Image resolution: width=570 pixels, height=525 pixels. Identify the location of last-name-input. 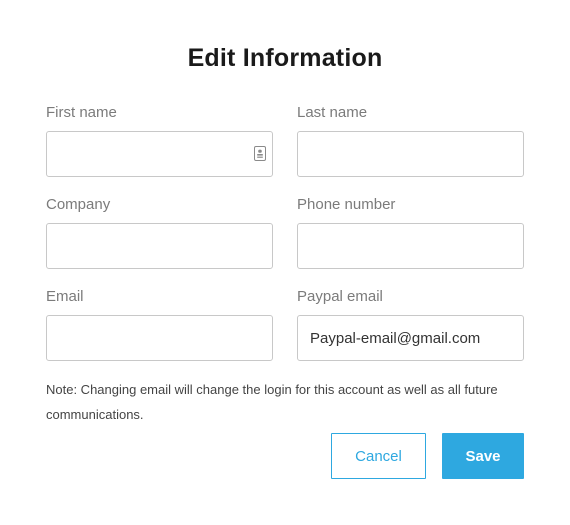
(410, 154).